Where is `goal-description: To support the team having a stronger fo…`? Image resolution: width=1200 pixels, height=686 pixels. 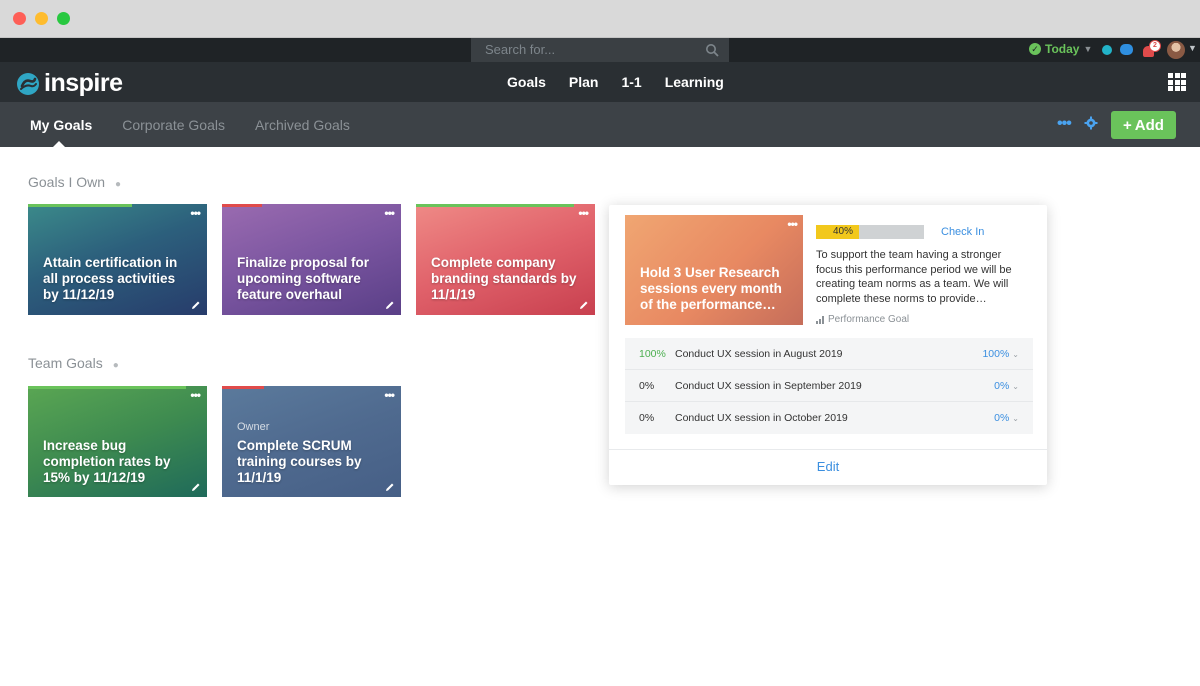
goal-description: To support the team having a stronger fo… is located at coordinates (914, 277).